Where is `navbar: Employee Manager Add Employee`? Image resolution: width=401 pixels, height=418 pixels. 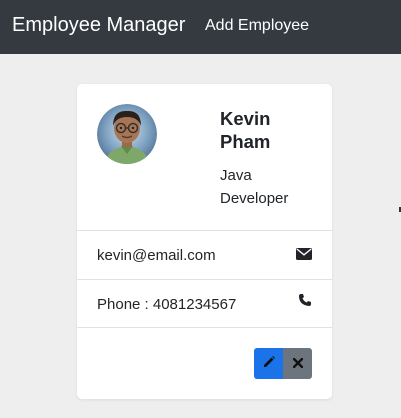
navbar: Employee Manager Add Employee is located at coordinates (200, 27).